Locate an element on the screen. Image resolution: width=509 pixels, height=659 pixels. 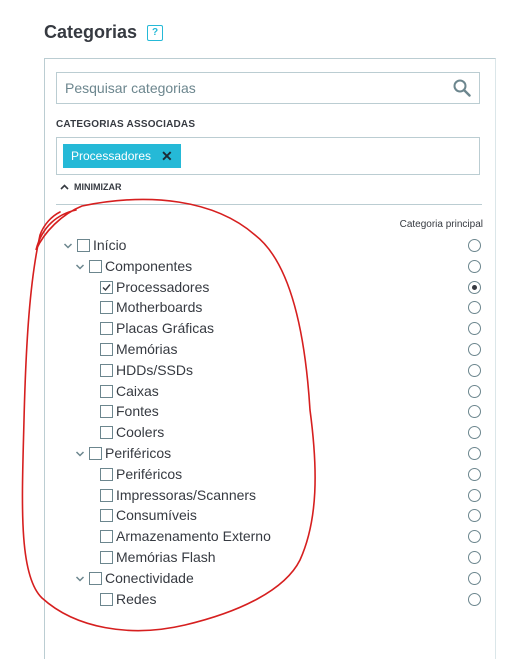
category-tree-row: Processadores is located at coordinates (270, 288).